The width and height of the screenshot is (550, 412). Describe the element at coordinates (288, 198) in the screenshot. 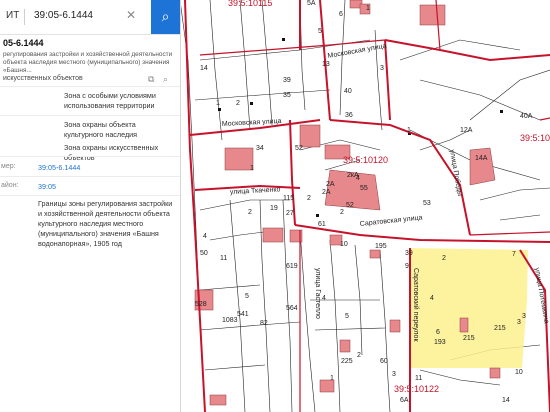

I see `parcel-number-label: 115` at that location.